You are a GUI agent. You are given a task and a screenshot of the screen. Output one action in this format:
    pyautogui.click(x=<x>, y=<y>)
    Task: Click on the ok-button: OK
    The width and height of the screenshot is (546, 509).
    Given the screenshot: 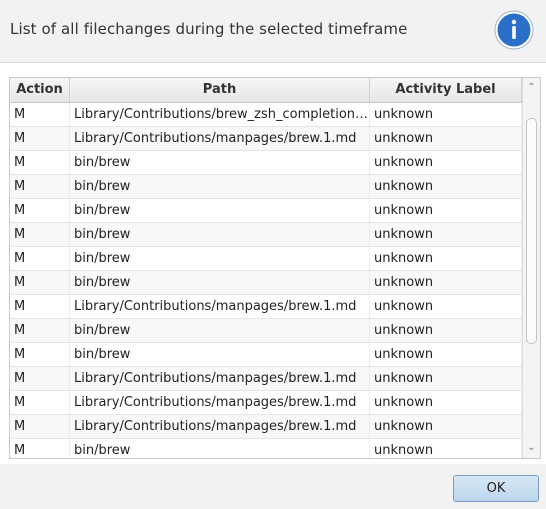 What is the action you would take?
    pyautogui.click(x=496, y=488)
    